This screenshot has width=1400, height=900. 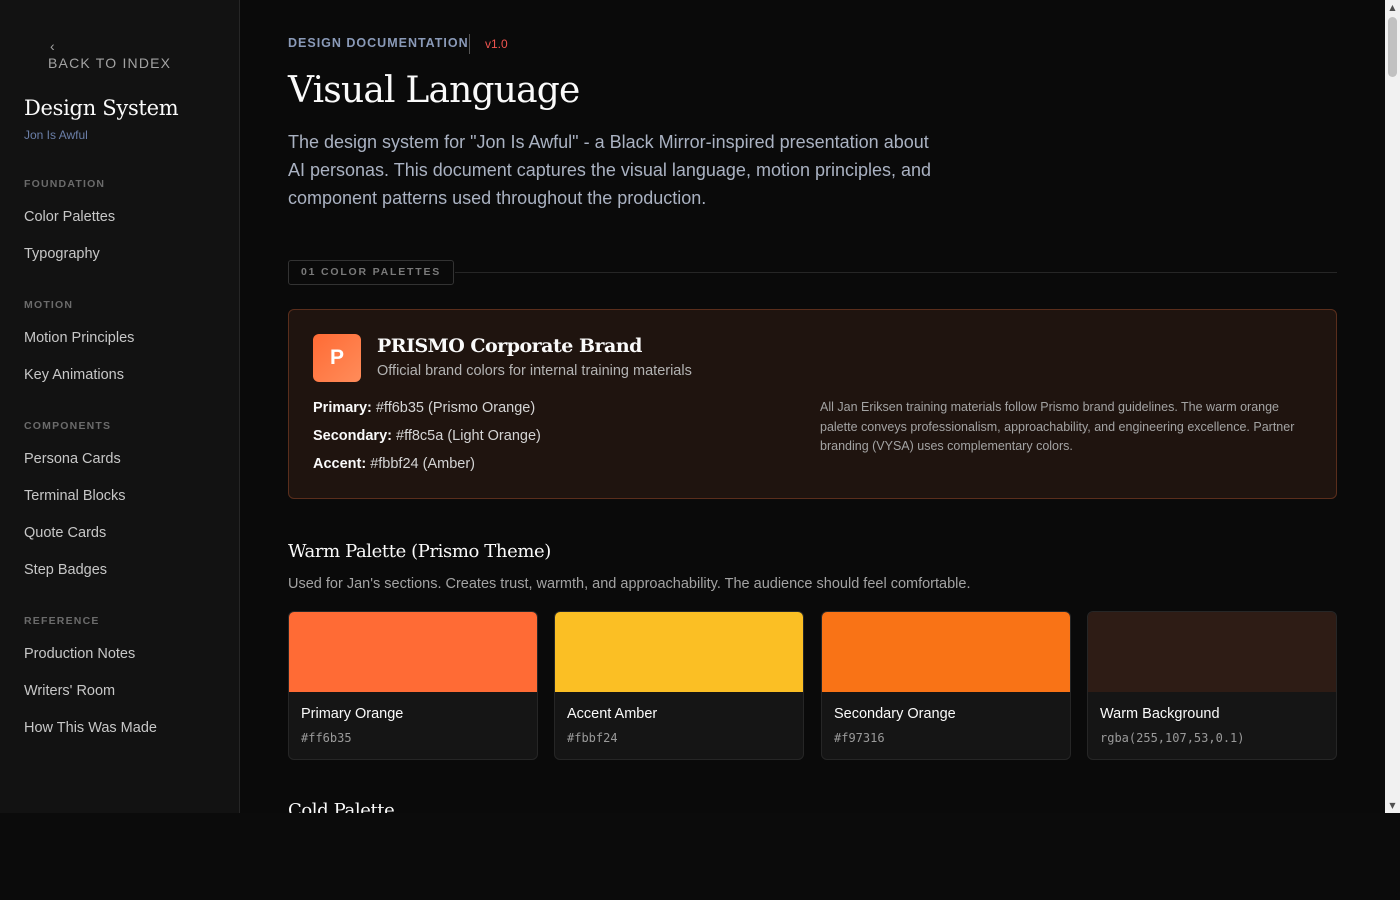 I want to click on sidebar-item-production-notes: Production Notes, so click(x=79, y=654).